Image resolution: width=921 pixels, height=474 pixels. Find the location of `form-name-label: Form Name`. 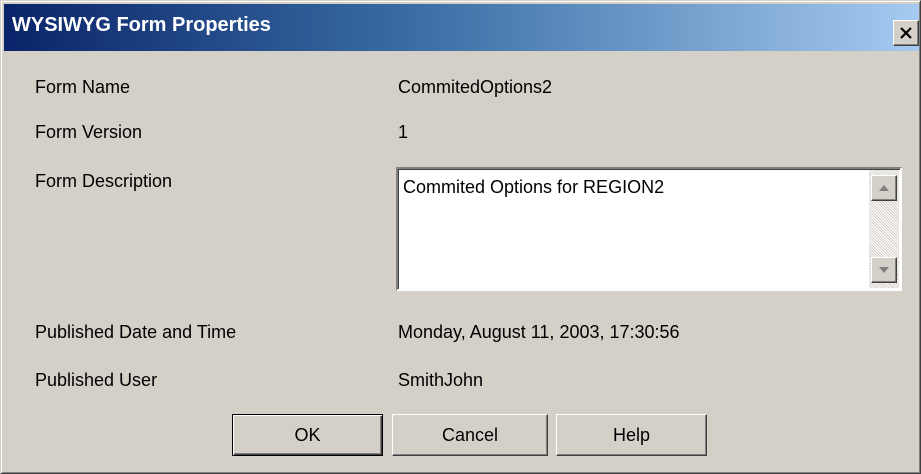

form-name-label: Form Name is located at coordinates (83, 87).